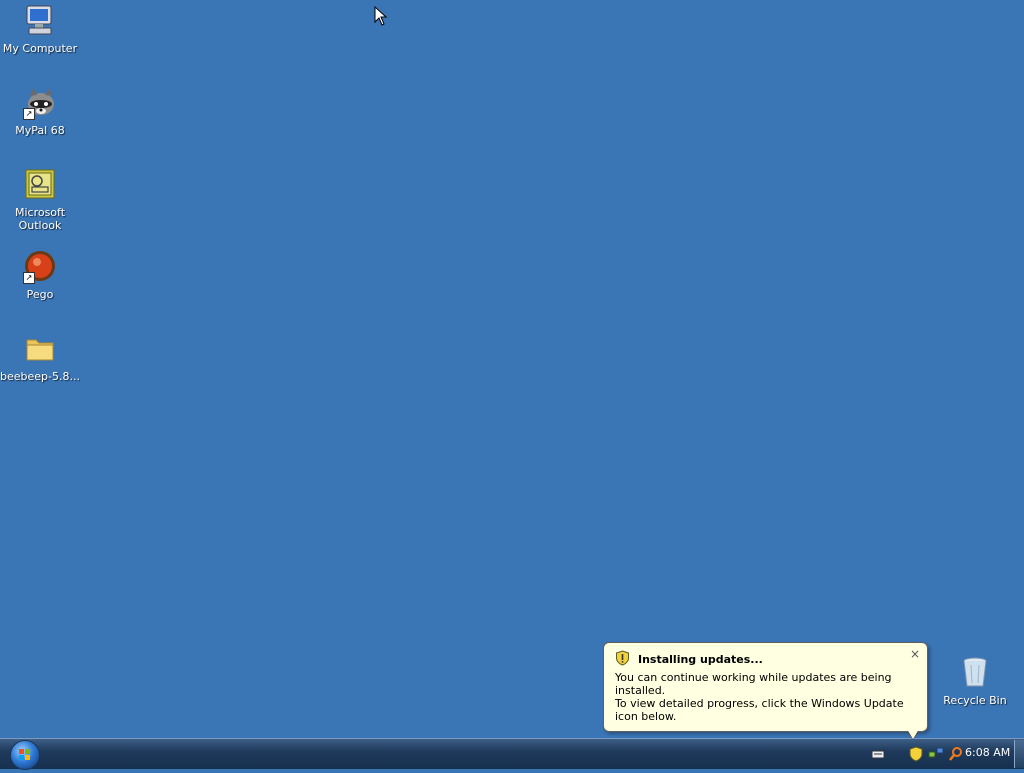 The image size is (1024, 773). What do you see at coordinates (40, 349) in the screenshot?
I see `folder-icon` at bounding box center [40, 349].